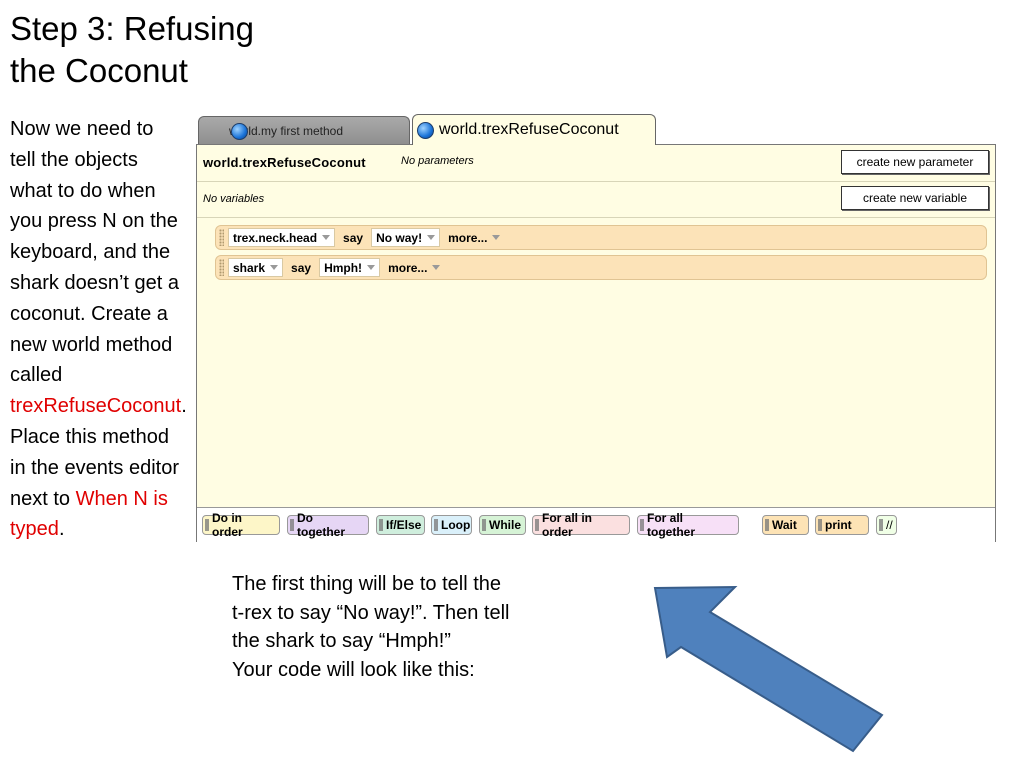 This screenshot has width=1024, height=768. What do you see at coordinates (425, 130) in the screenshot?
I see `globe-icon` at bounding box center [425, 130].